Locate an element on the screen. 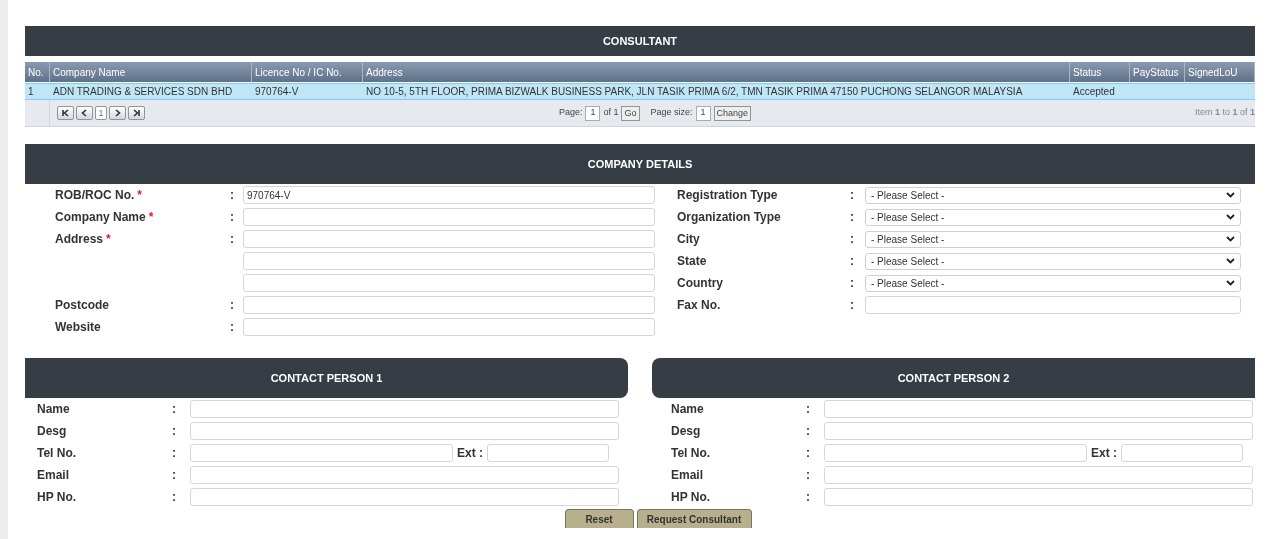  previous-page-icon is located at coordinates (84, 113).